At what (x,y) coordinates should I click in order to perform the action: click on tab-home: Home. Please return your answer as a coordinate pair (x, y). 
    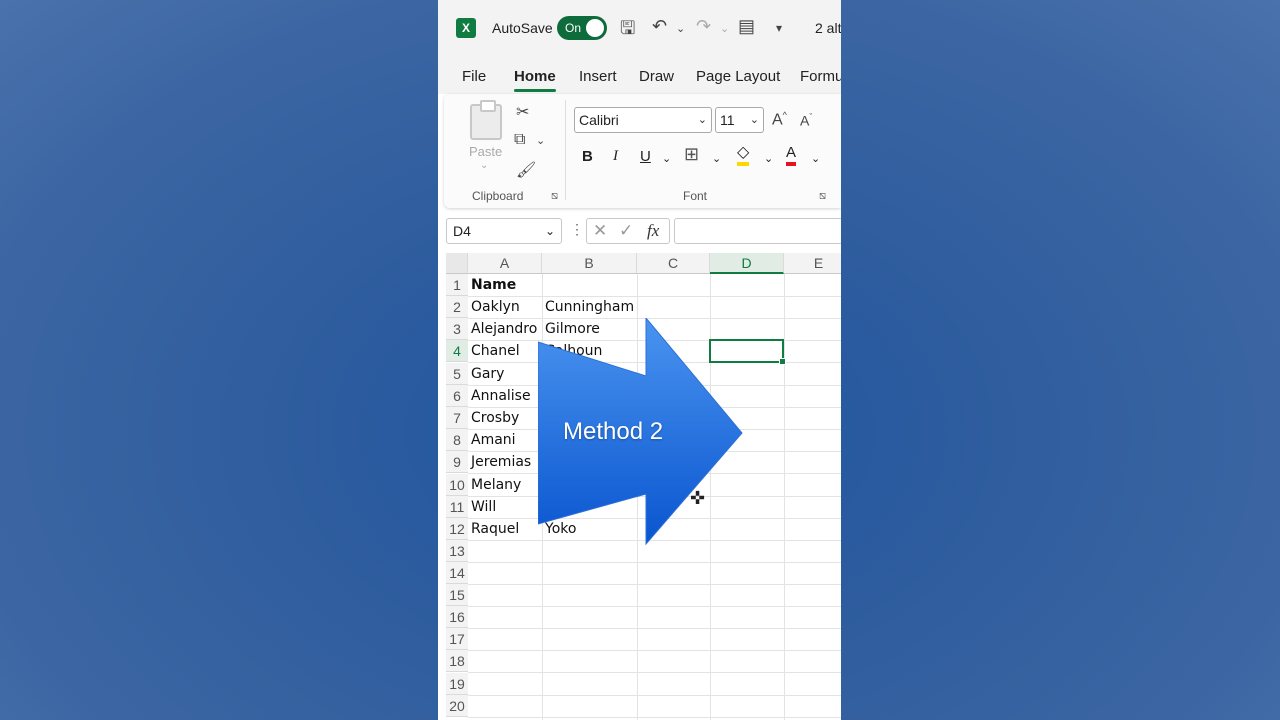
    Looking at the image, I should click on (535, 80).